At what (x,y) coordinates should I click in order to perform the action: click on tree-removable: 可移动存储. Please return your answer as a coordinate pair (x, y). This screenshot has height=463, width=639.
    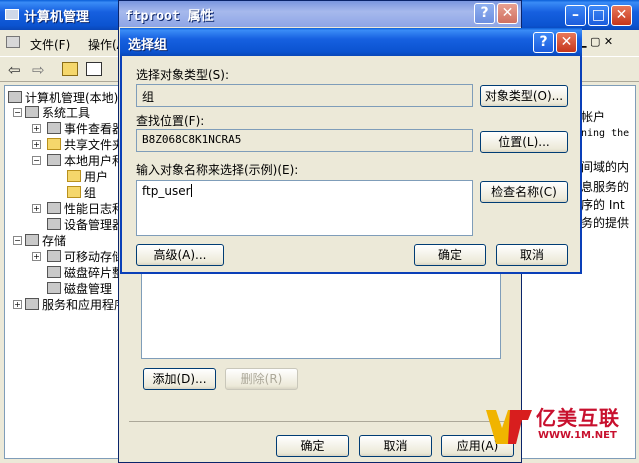
    Looking at the image, I should click on (85, 256).